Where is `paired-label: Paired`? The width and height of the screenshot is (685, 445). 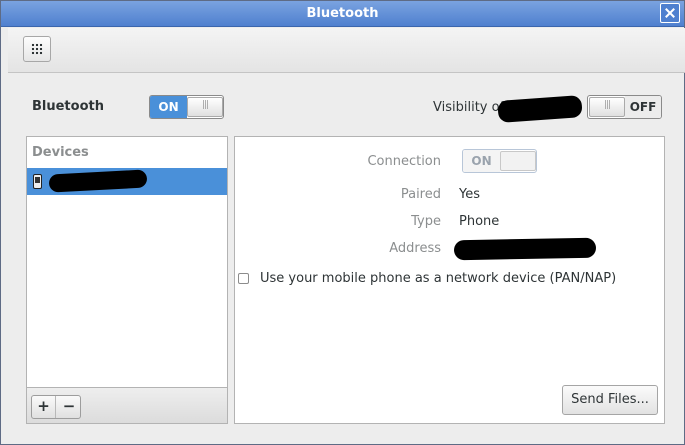
paired-label: Paired is located at coordinates (420, 194).